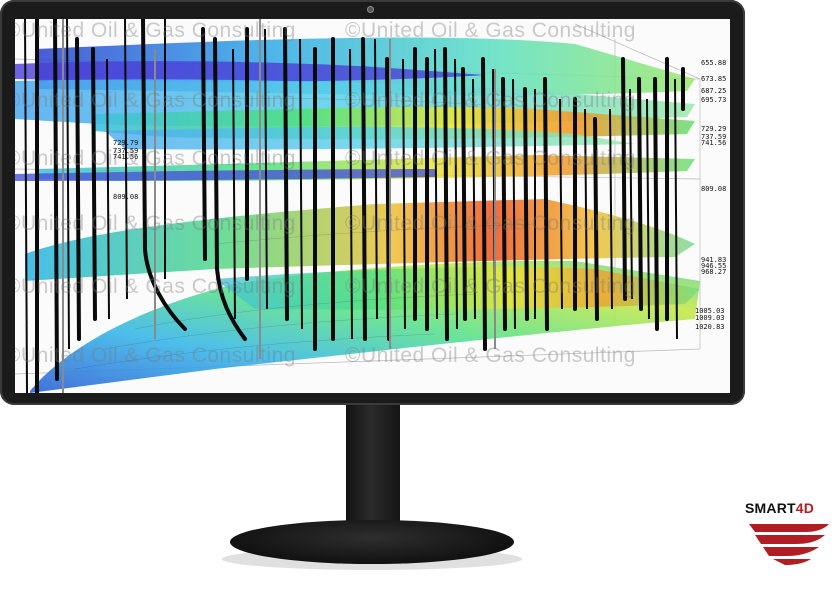 This screenshot has height=591, width=836. Describe the element at coordinates (126, 143) in the screenshot. I see `depth-label: 729.79` at that location.